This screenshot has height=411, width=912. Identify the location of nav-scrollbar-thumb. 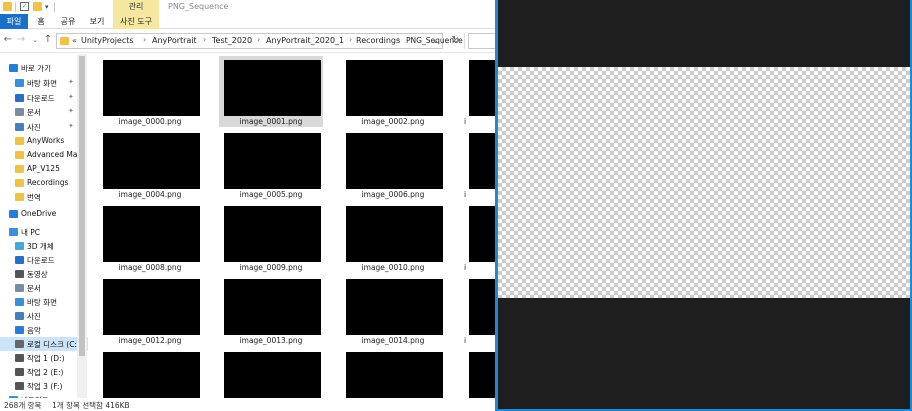
(82, 206).